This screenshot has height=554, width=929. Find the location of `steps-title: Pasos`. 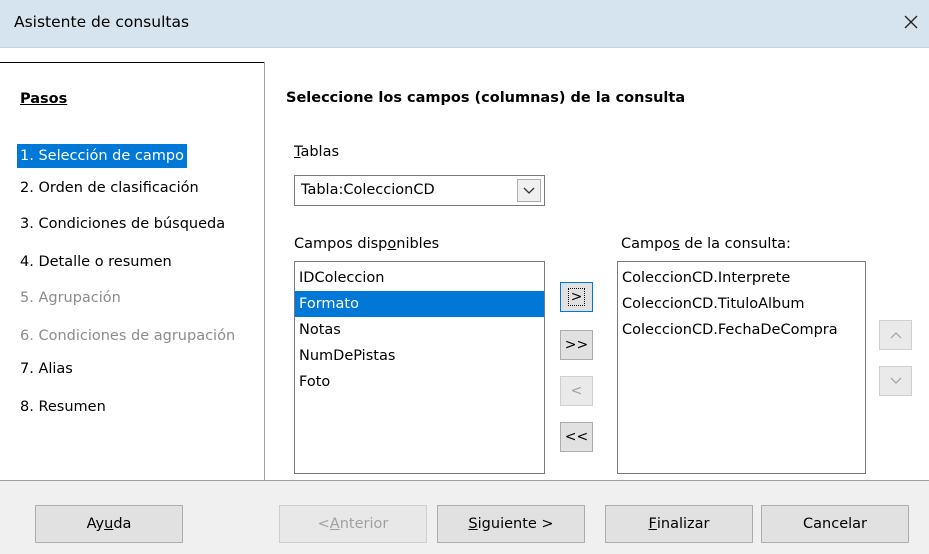

steps-title: Pasos is located at coordinates (44, 99).